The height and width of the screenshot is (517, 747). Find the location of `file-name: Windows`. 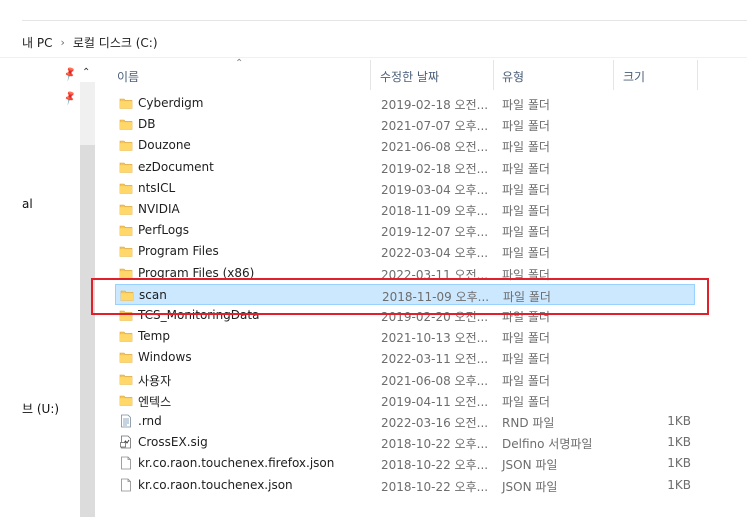

file-name: Windows is located at coordinates (165, 357).